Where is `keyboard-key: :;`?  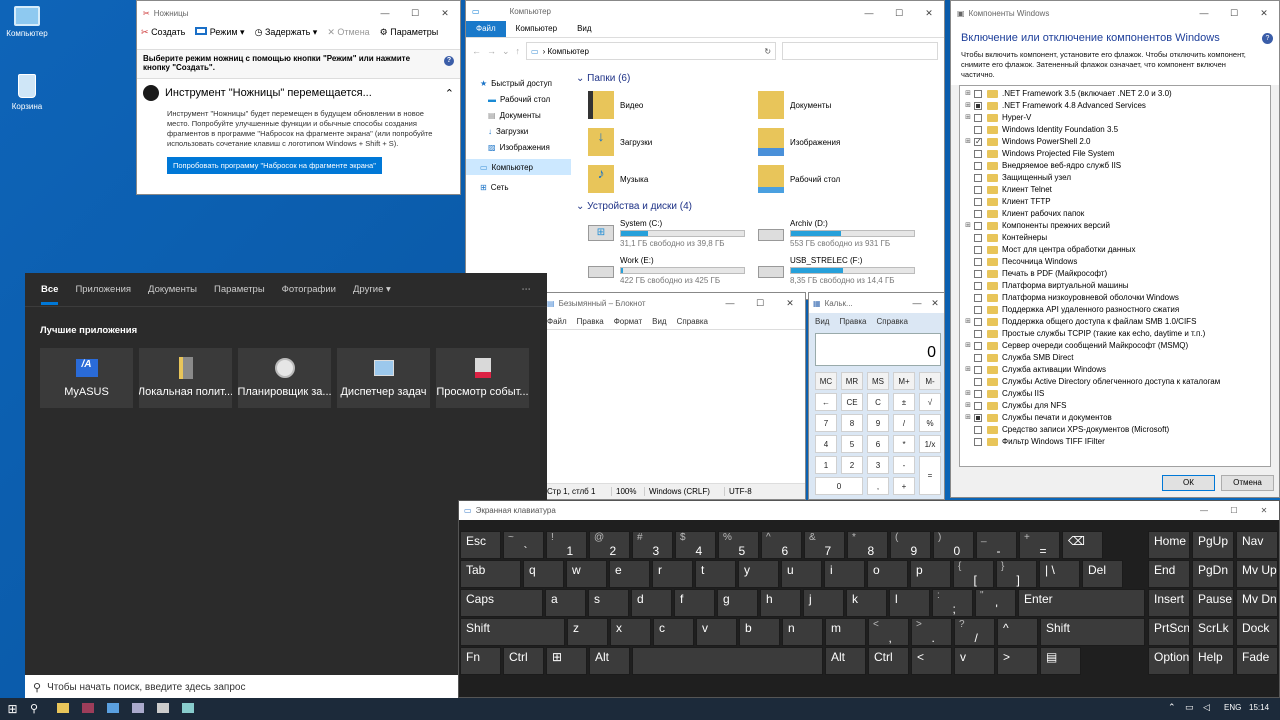 keyboard-key: :; is located at coordinates (952, 603).